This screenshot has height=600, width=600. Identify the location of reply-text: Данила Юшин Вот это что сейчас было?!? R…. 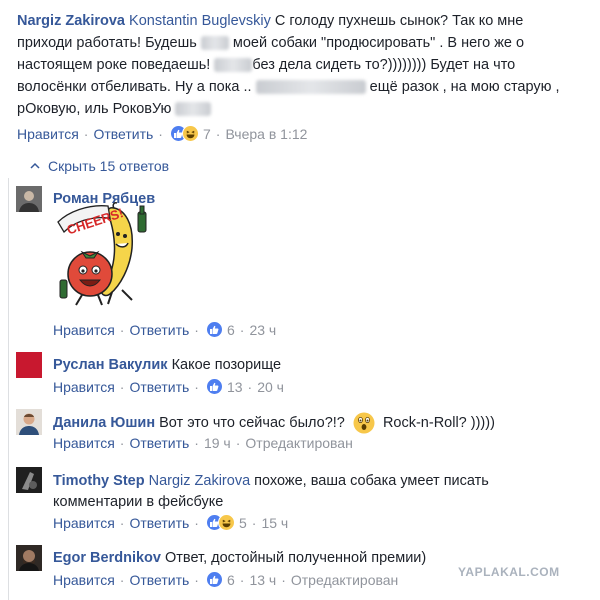
(323, 423).